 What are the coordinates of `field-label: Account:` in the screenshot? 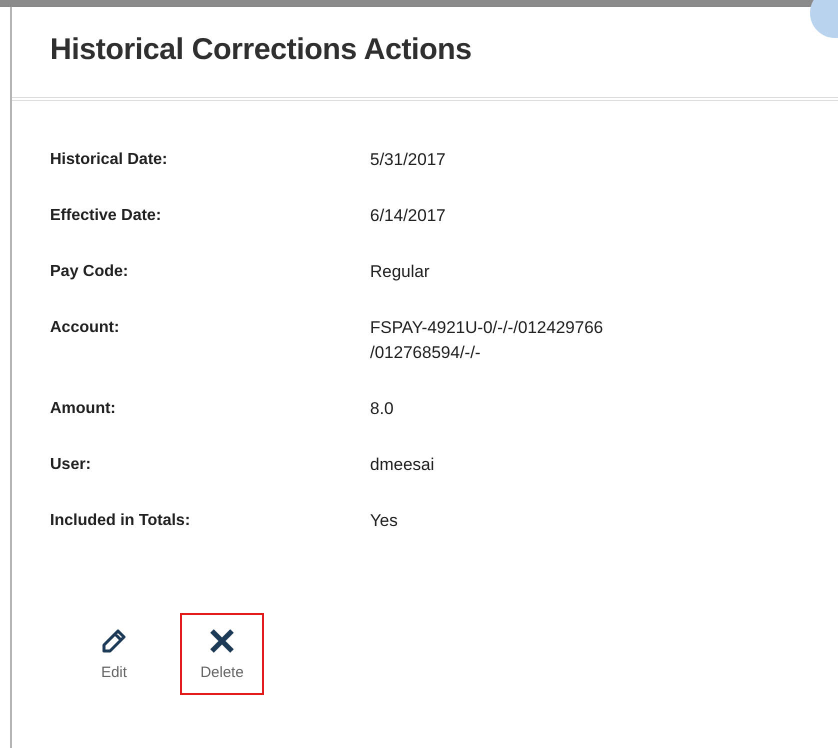 It's located at (85, 328).